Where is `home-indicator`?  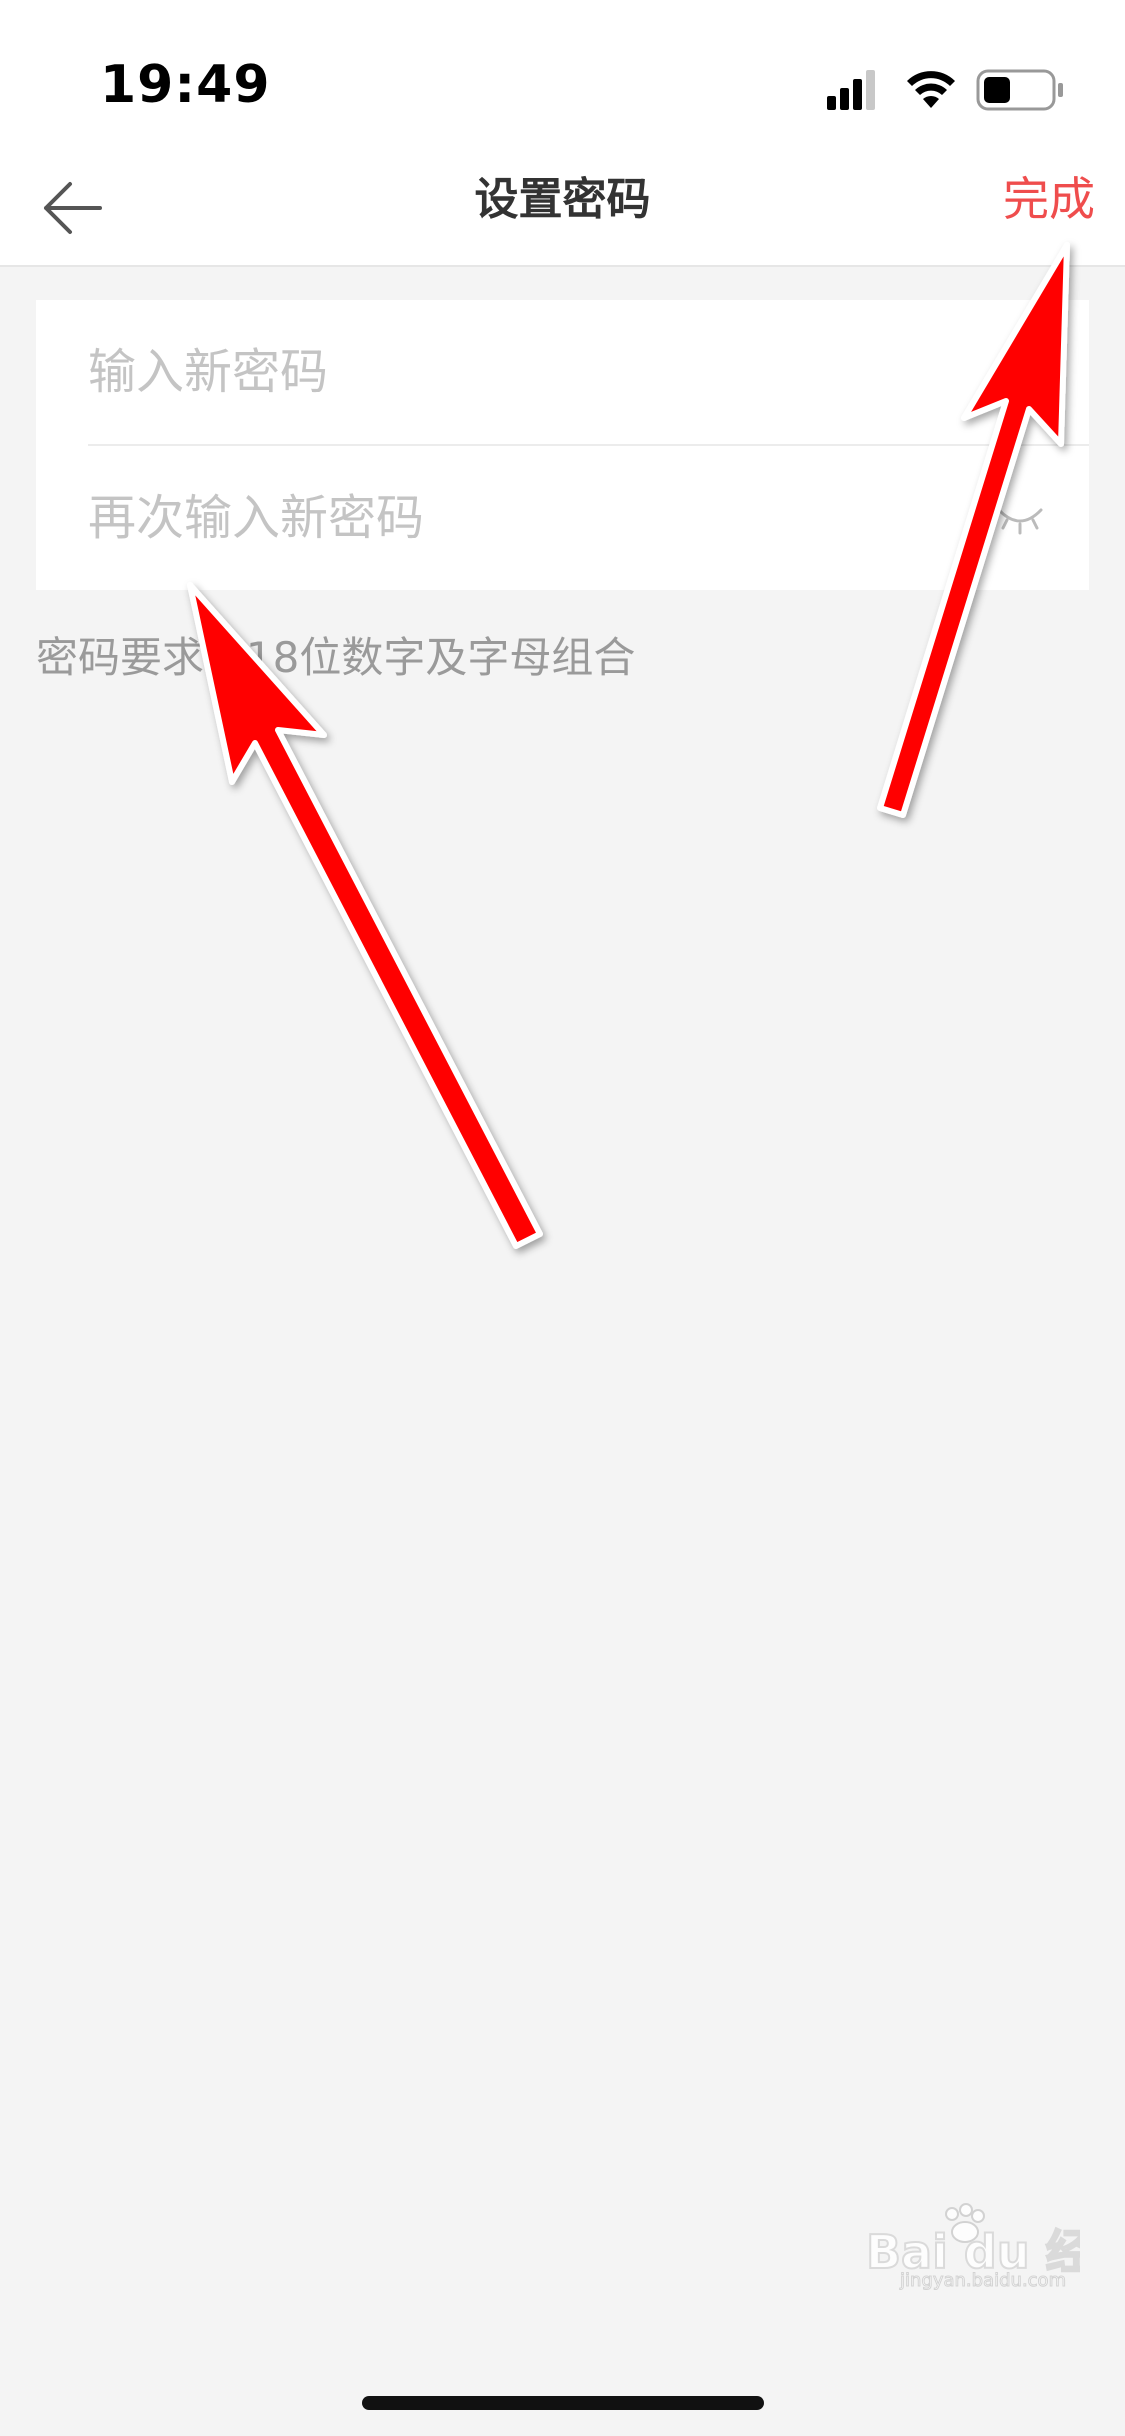
home-indicator is located at coordinates (563, 2403).